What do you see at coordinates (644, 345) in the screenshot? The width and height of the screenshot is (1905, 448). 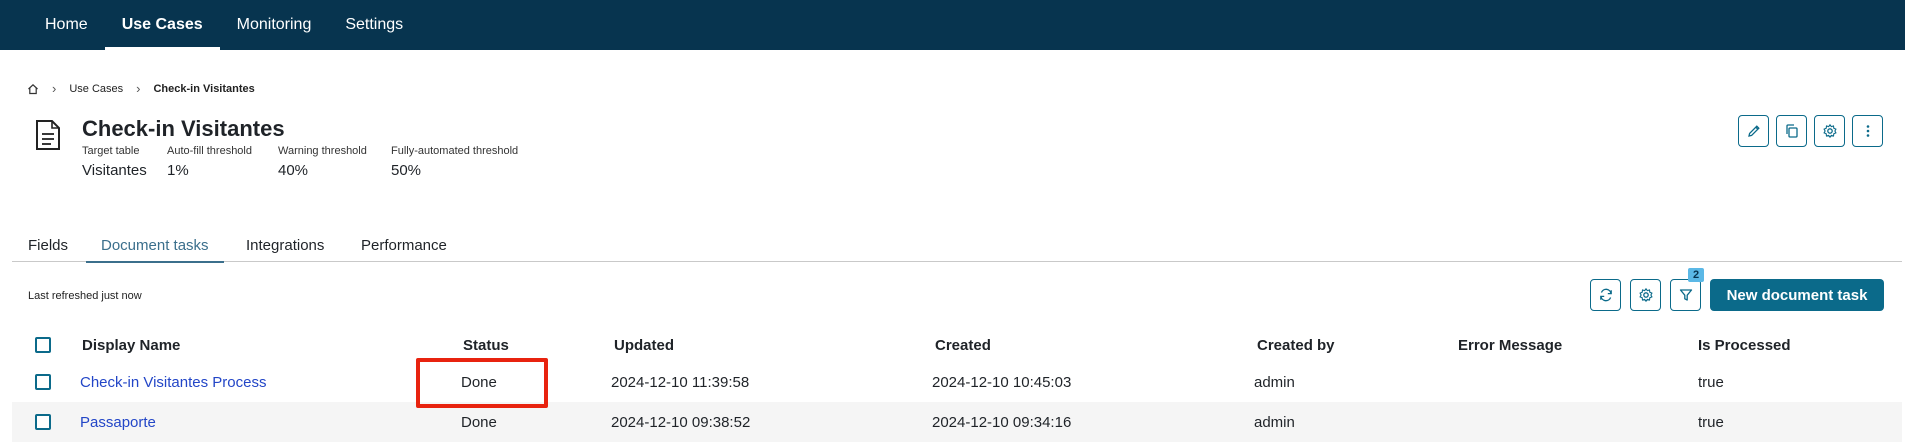 I see `column-header: Updated` at bounding box center [644, 345].